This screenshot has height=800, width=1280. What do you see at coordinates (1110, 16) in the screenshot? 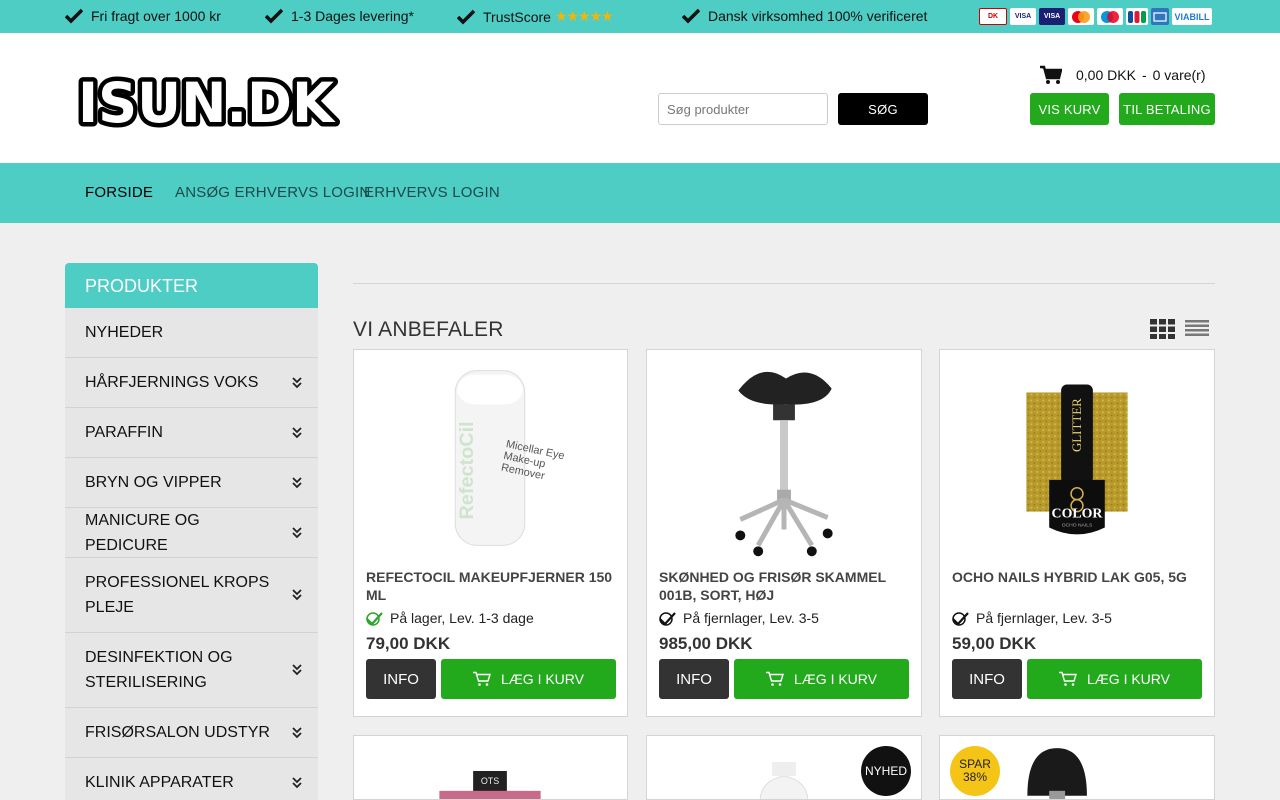
I see `maestro-logo` at bounding box center [1110, 16].